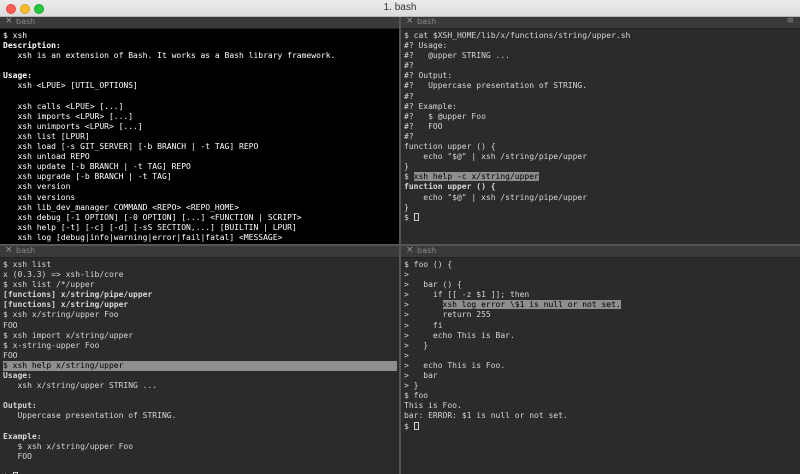 This screenshot has height=474, width=800. I want to click on pane-tab-label: bash, so click(26, 21).